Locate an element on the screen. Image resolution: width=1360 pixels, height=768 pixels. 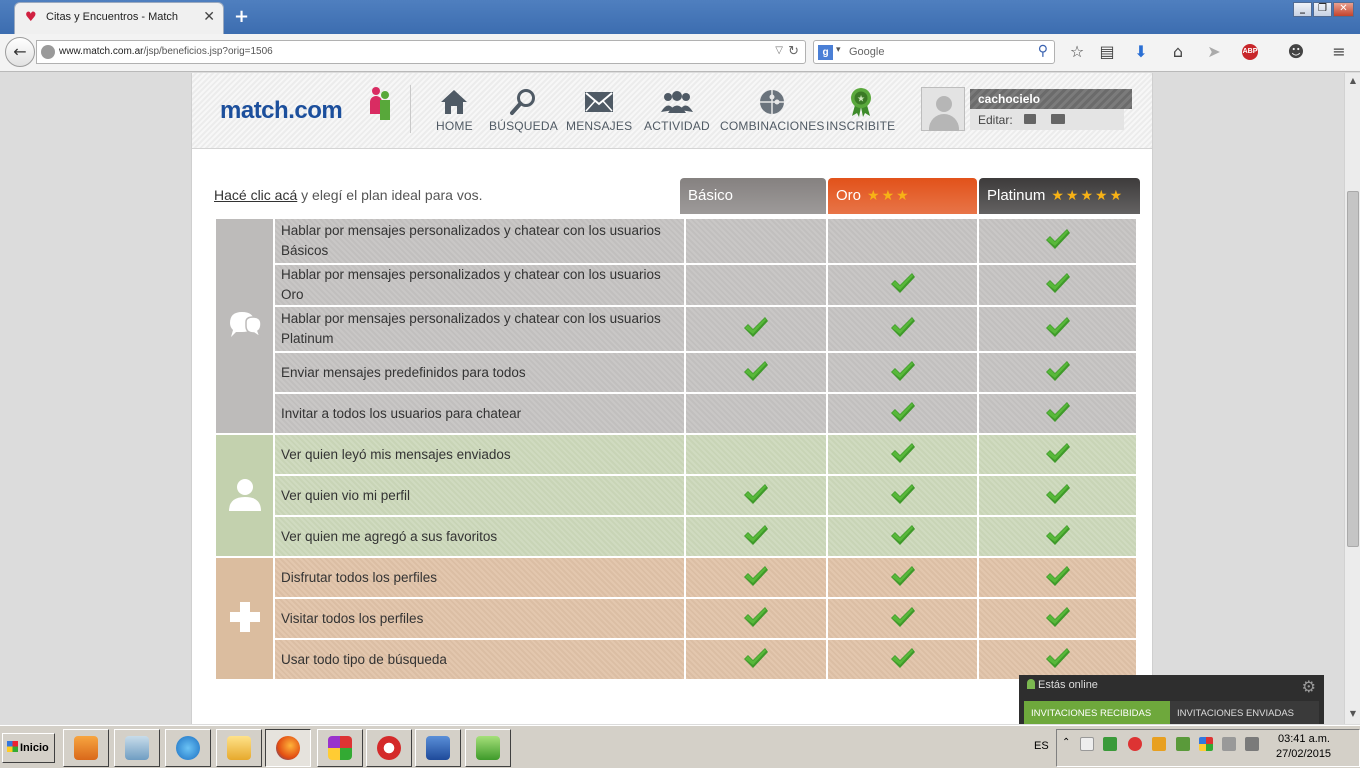
home-icon is located at coordinates (454, 102).